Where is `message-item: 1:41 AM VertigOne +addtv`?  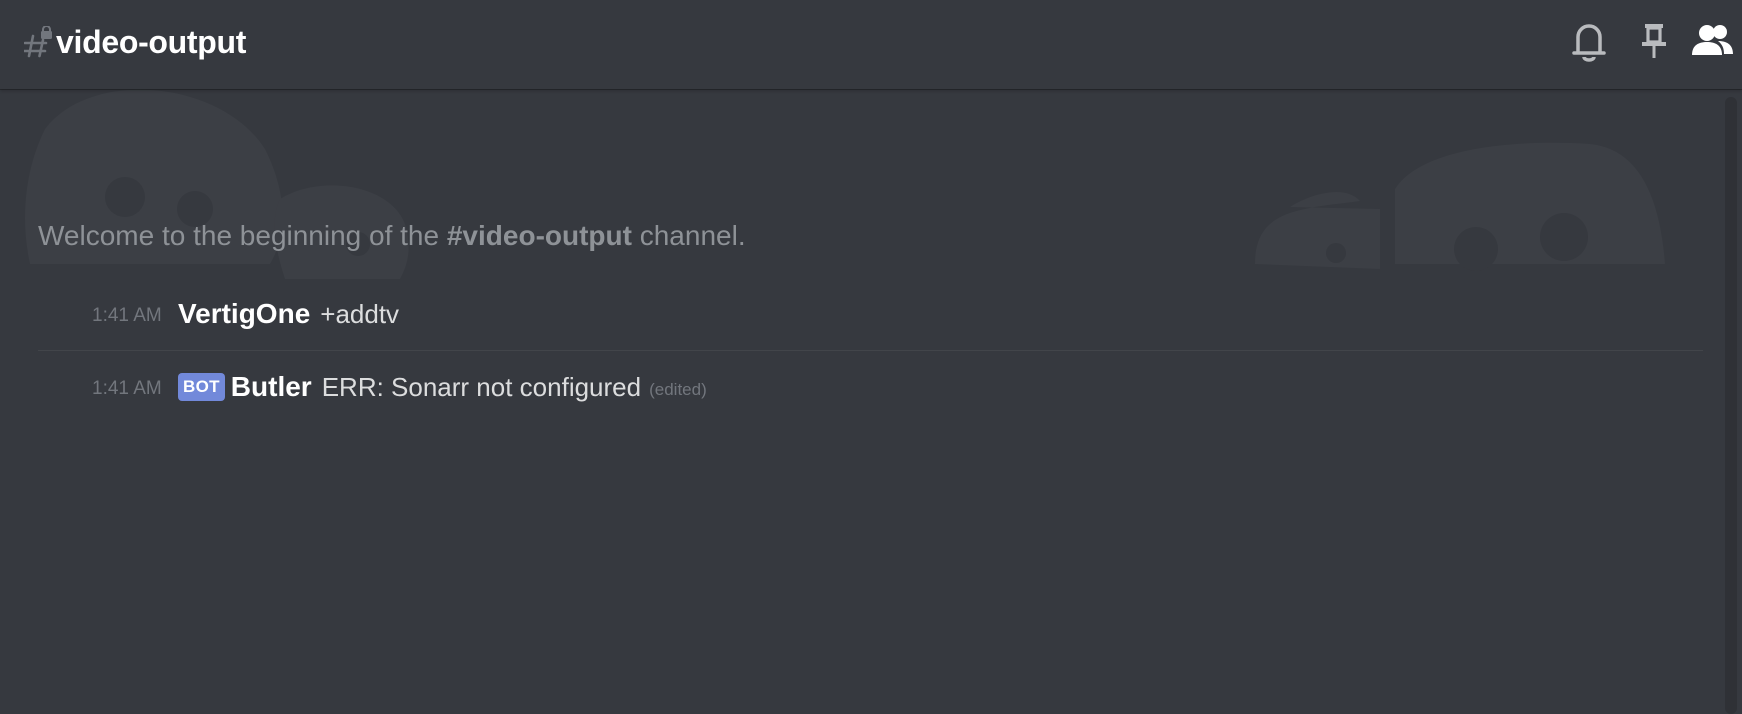 message-item: 1:41 AM VertigOne +addtv is located at coordinates (245, 314).